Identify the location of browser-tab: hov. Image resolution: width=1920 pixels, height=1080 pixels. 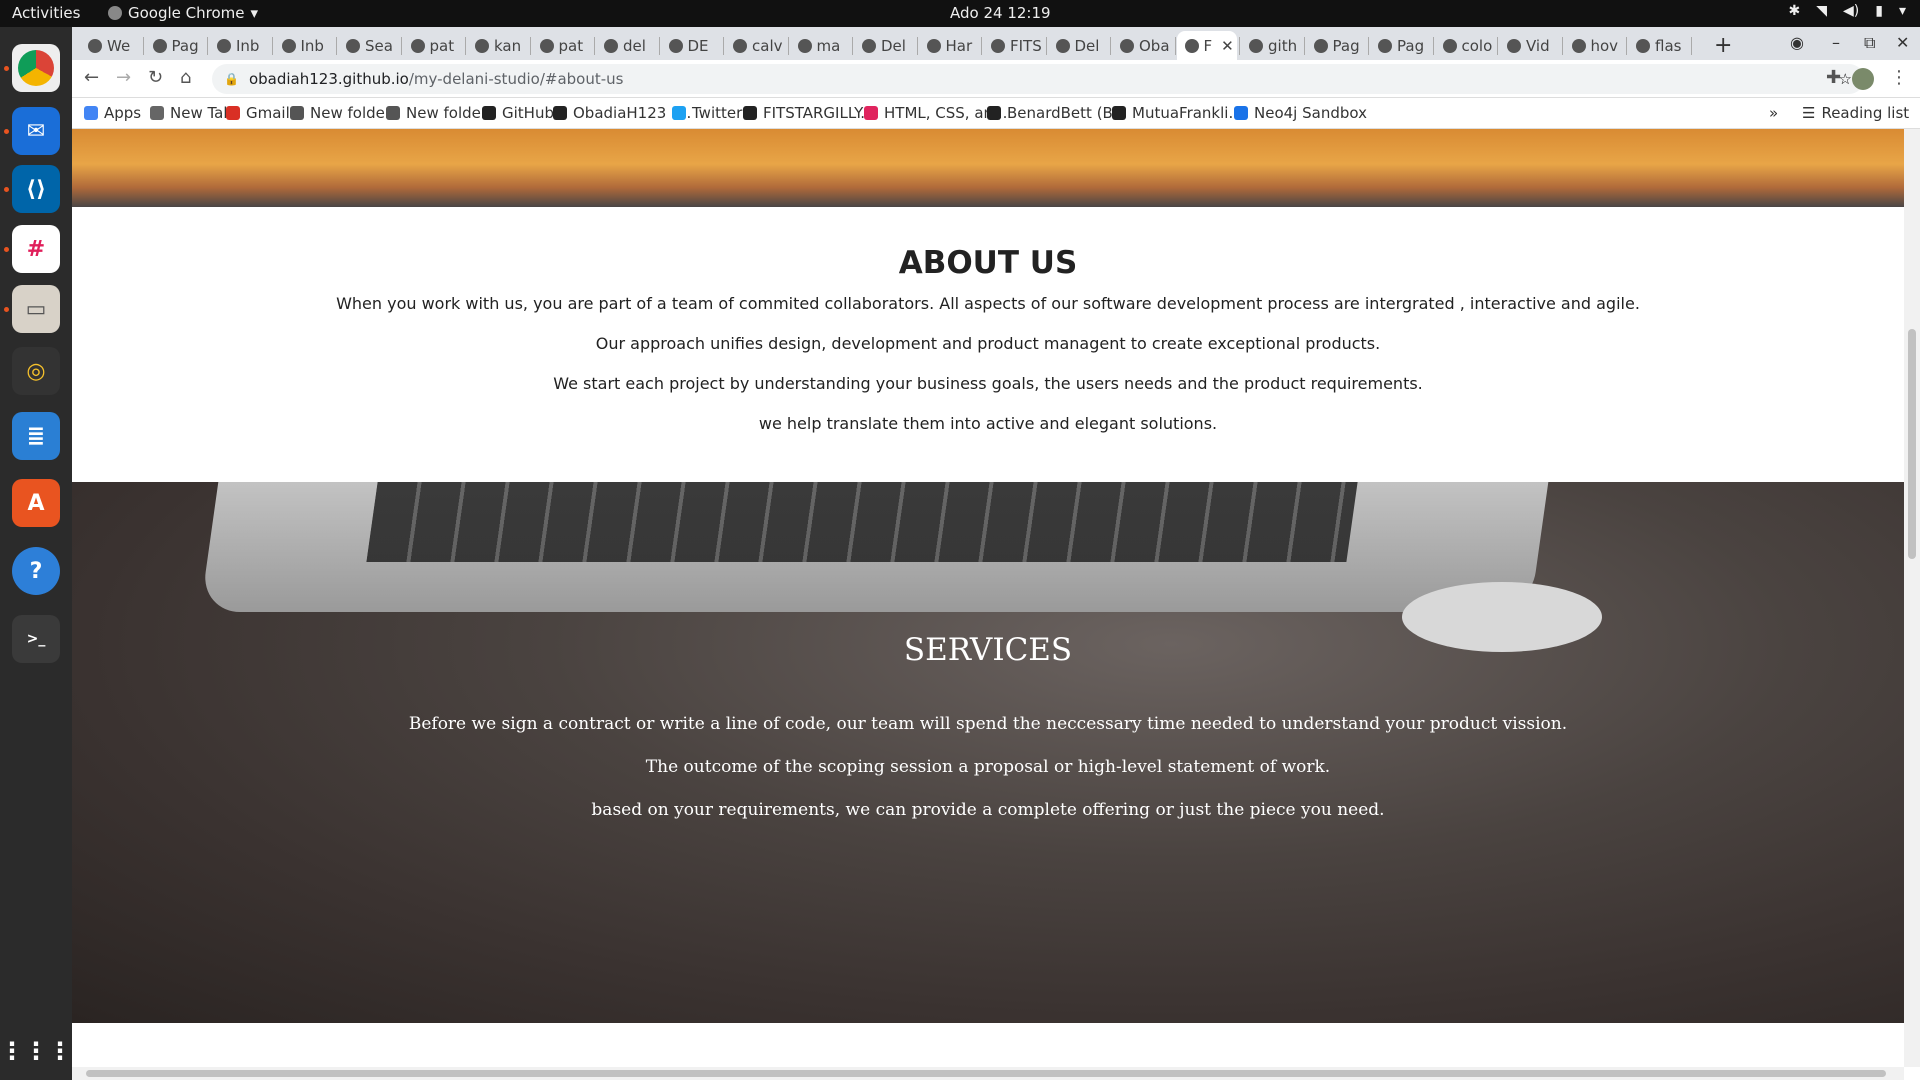
(1594, 45).